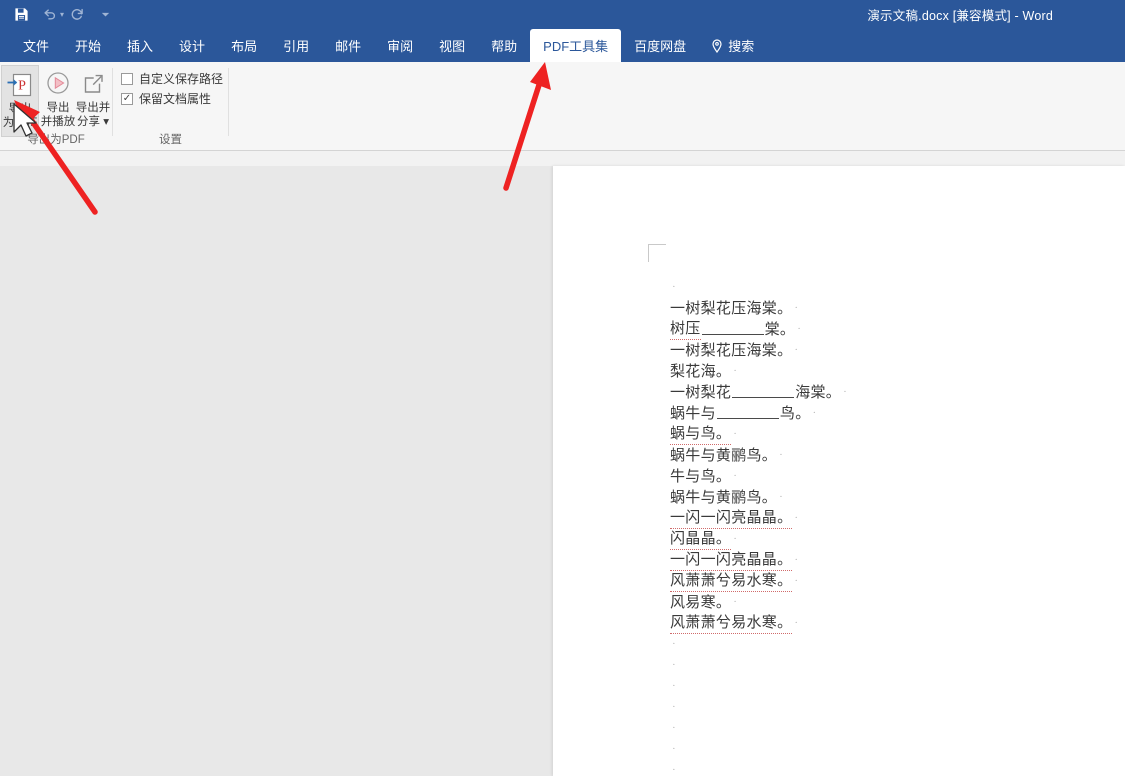  I want to click on tab-home: 开始, so click(88, 45).